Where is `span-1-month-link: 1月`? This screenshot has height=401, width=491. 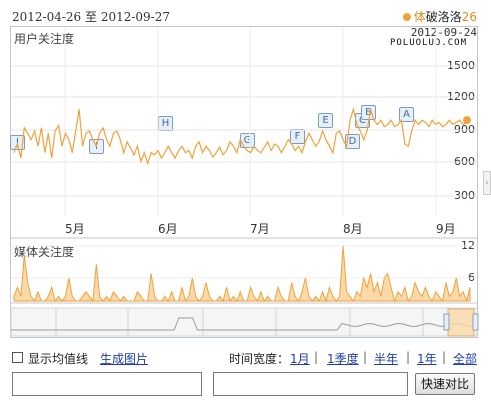 span-1-month-link: 1月 is located at coordinates (300, 358).